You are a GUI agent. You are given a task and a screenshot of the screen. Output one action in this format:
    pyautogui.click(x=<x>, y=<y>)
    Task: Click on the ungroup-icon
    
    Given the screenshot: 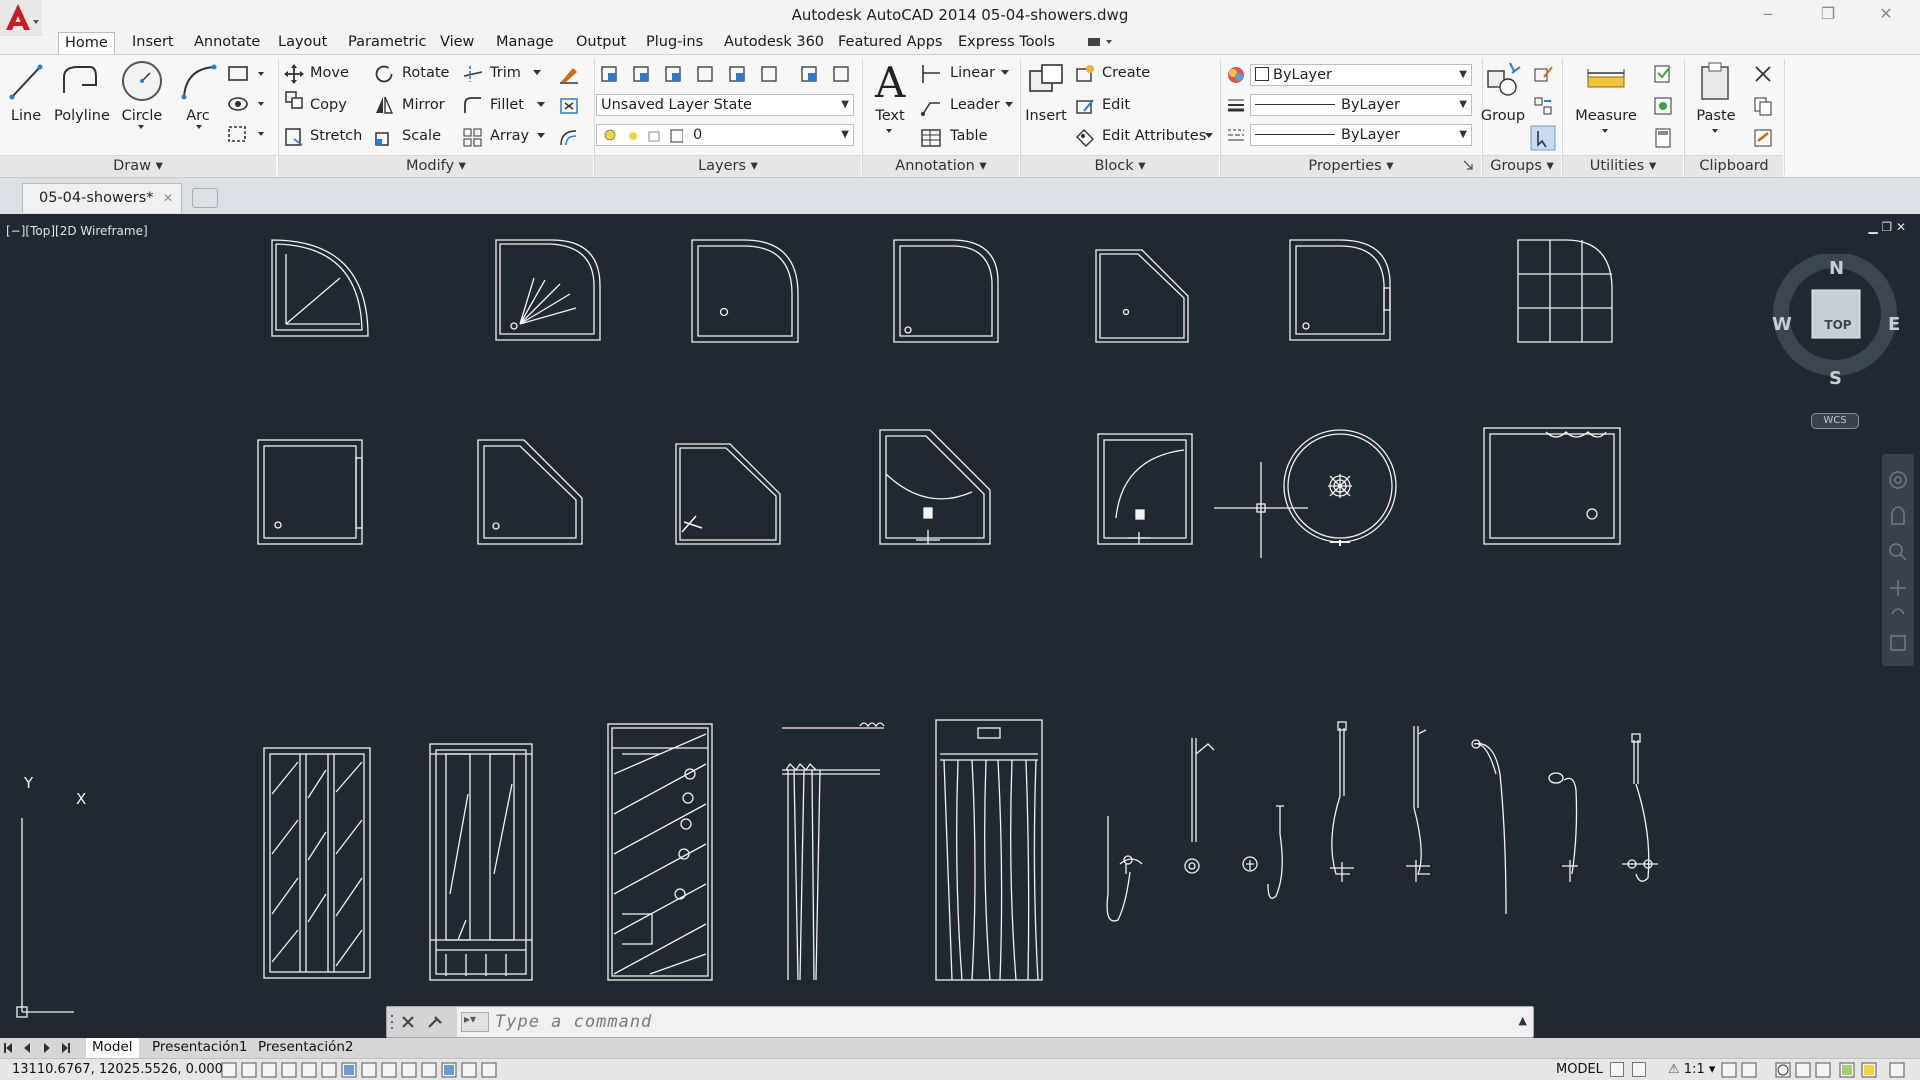 What is the action you would take?
    pyautogui.click(x=1543, y=74)
    